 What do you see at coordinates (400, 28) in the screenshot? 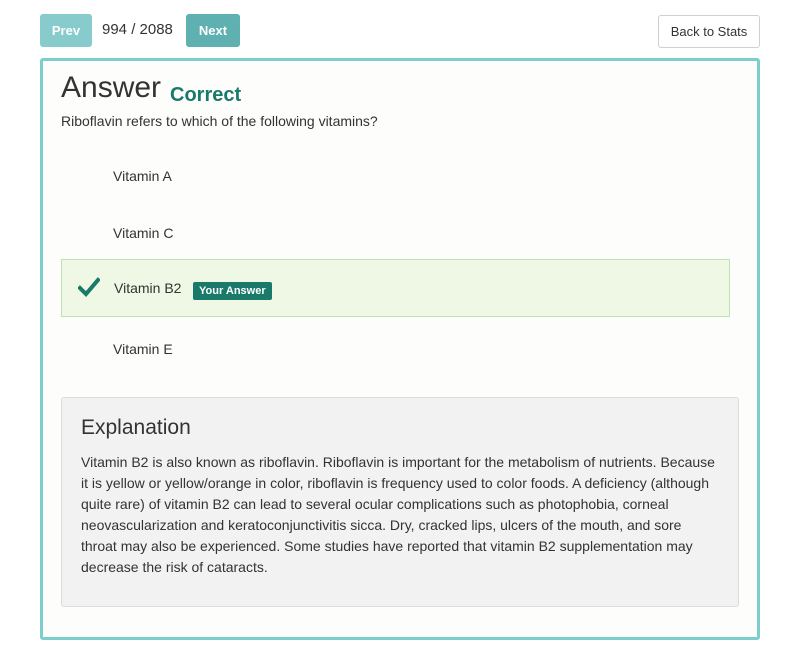
I see `top-navigation: Prev 994 / 2088 Next Back to Stats` at bounding box center [400, 28].